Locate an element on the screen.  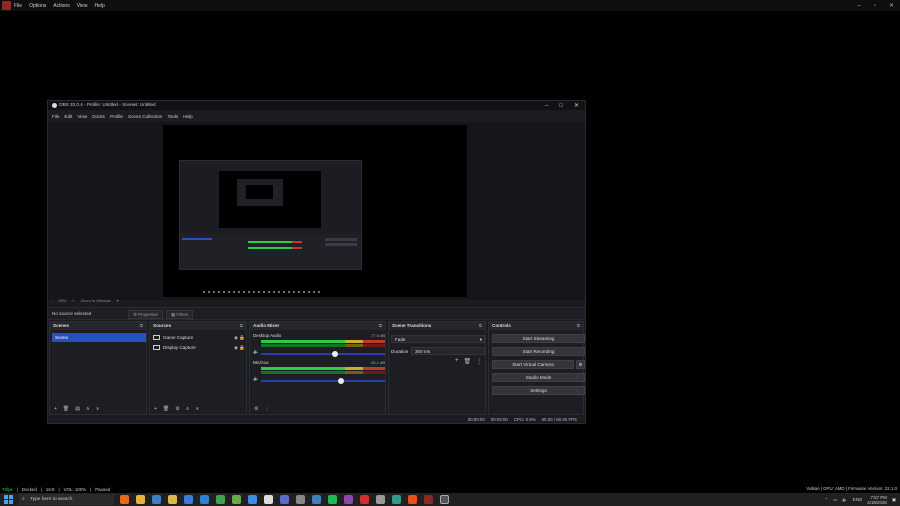
obs-menu-help: Help is located at coordinates (187, 116).